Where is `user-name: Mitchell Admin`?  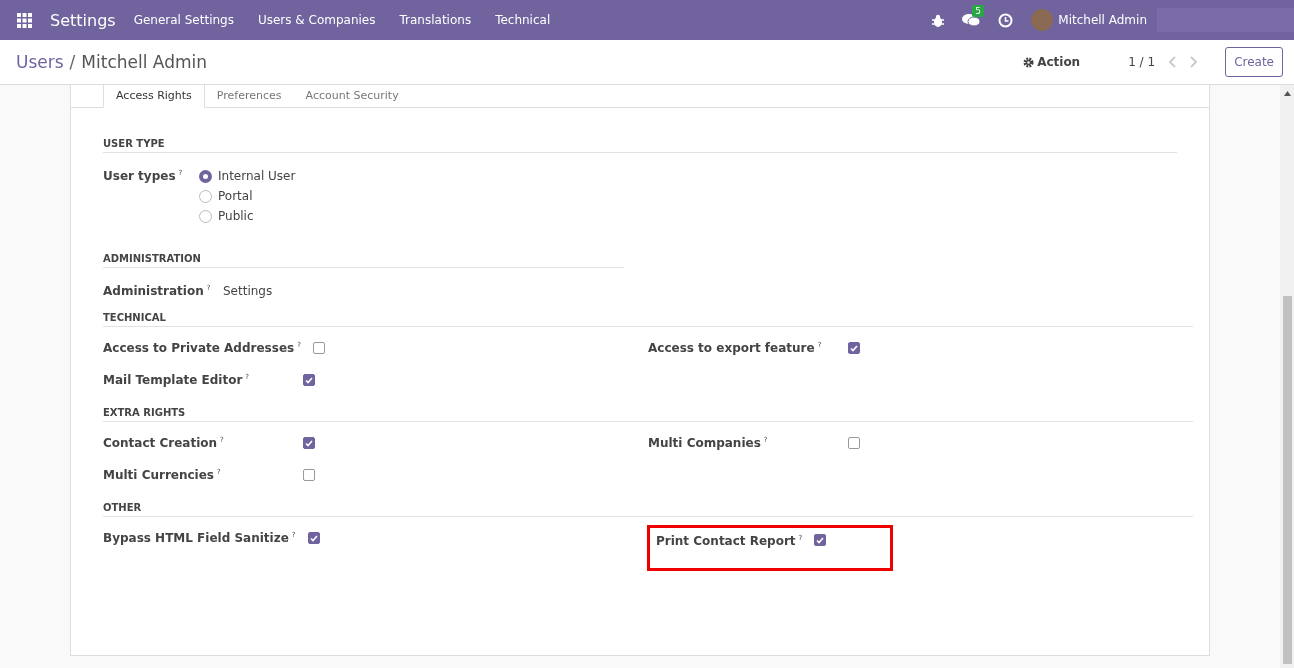
user-name: Mitchell Admin is located at coordinates (1102, 20).